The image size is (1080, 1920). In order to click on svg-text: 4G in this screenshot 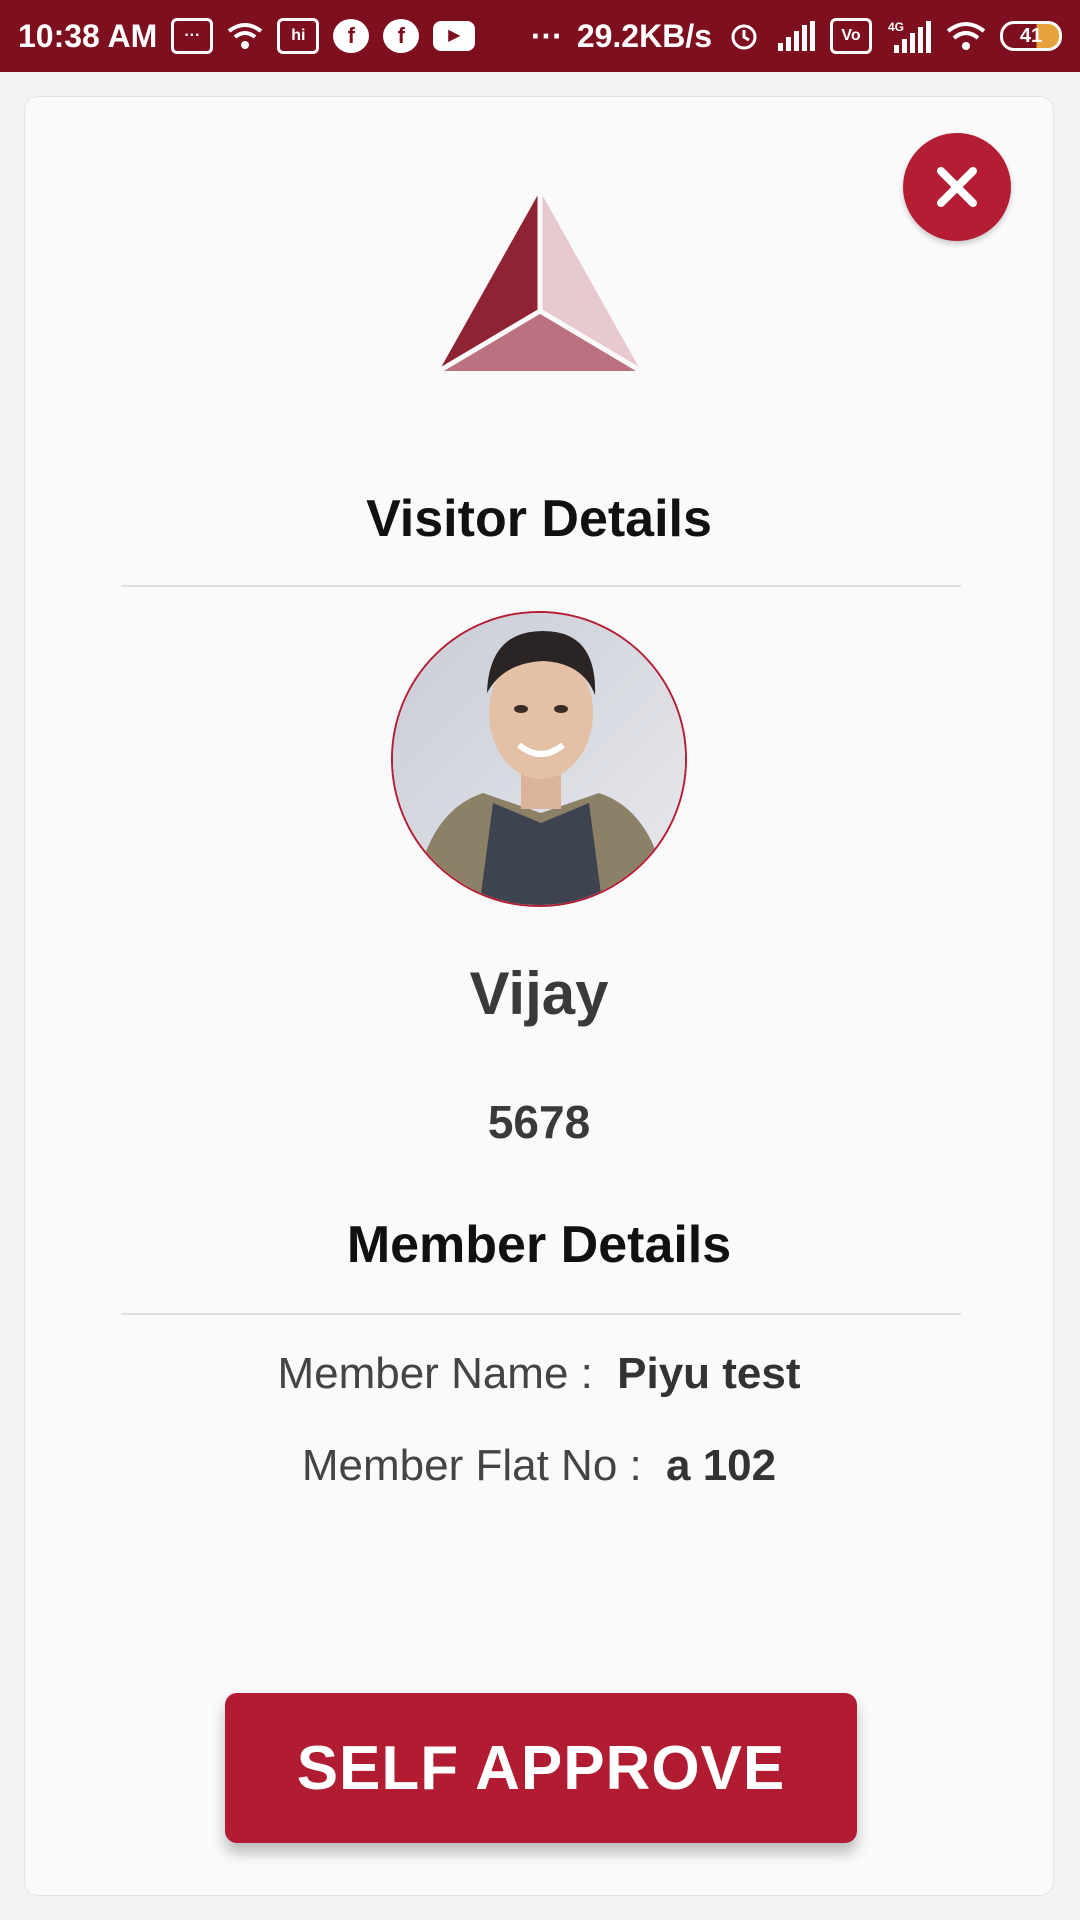, I will do `click(896, 27)`.